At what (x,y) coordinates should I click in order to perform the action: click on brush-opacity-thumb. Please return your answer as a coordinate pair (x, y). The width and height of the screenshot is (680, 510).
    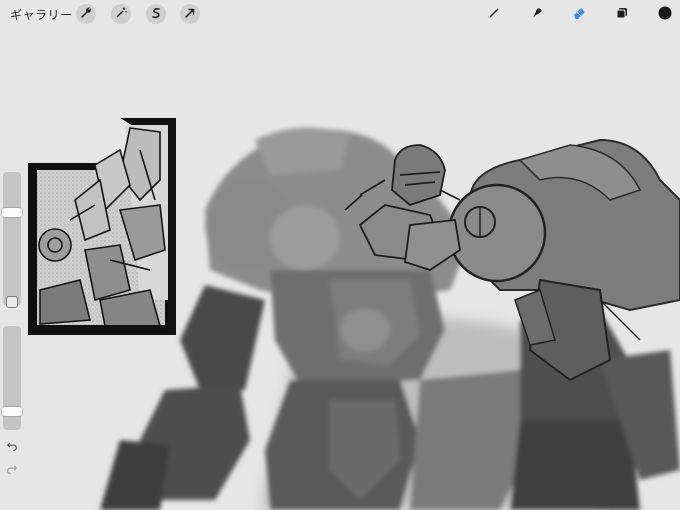
    Looking at the image, I should click on (12, 411).